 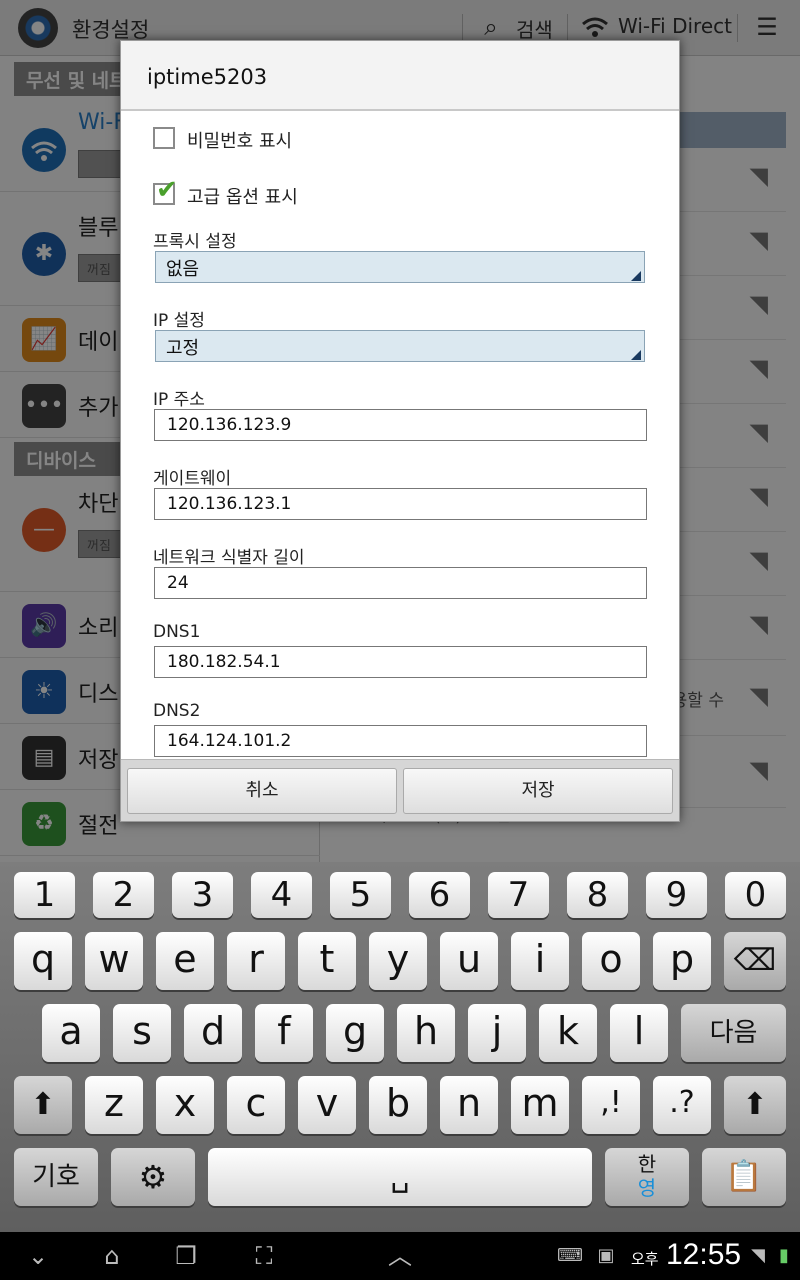 I want to click on key-t: t, so click(x=327, y=961).